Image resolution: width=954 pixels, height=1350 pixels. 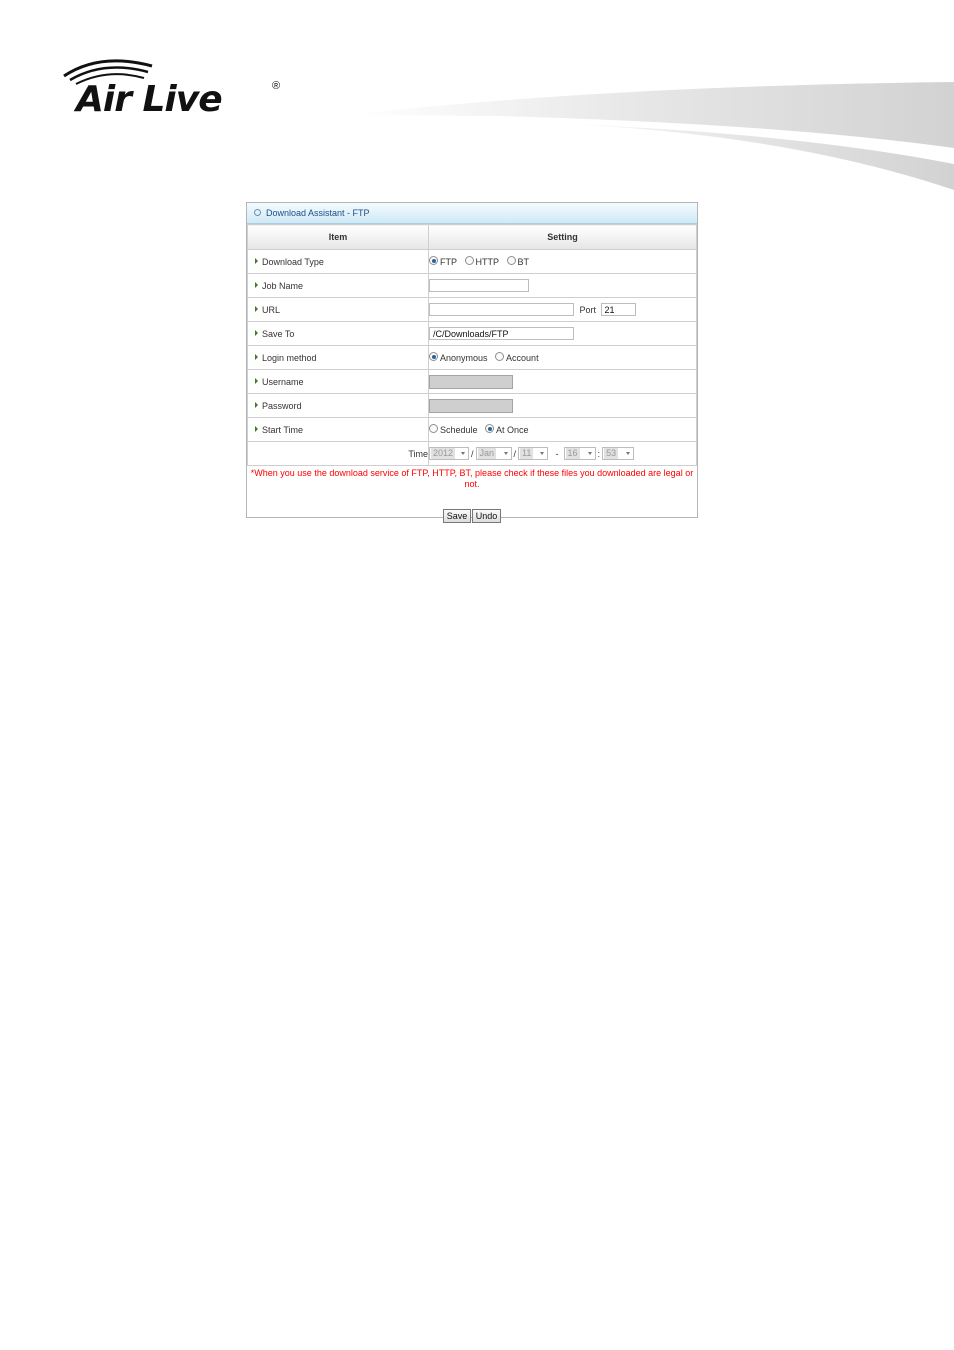 I want to click on header-swoosh-decoration, so click(x=652, y=136).